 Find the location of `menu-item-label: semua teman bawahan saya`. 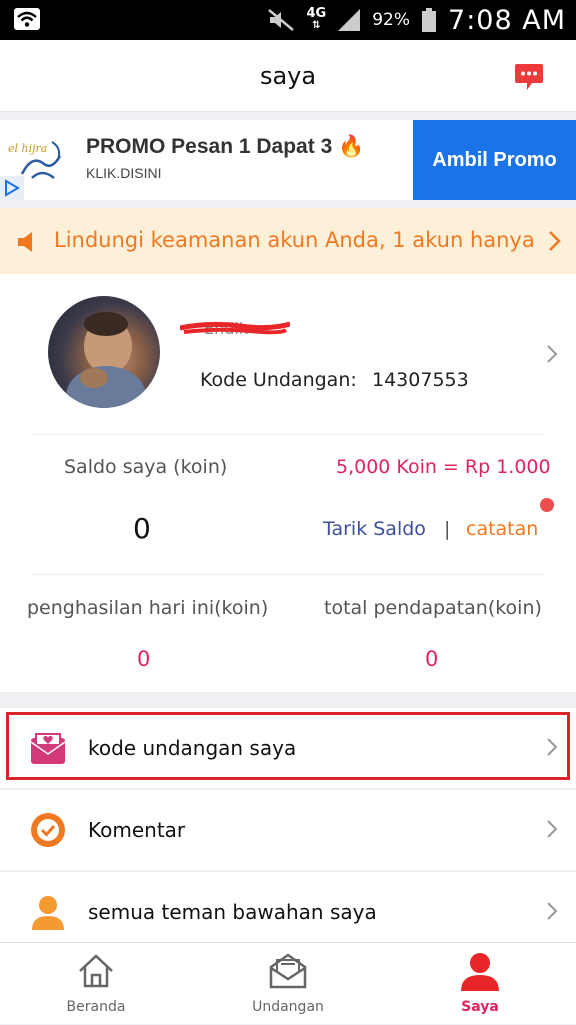

menu-item-label: semua teman bawahan saya is located at coordinates (232, 912).